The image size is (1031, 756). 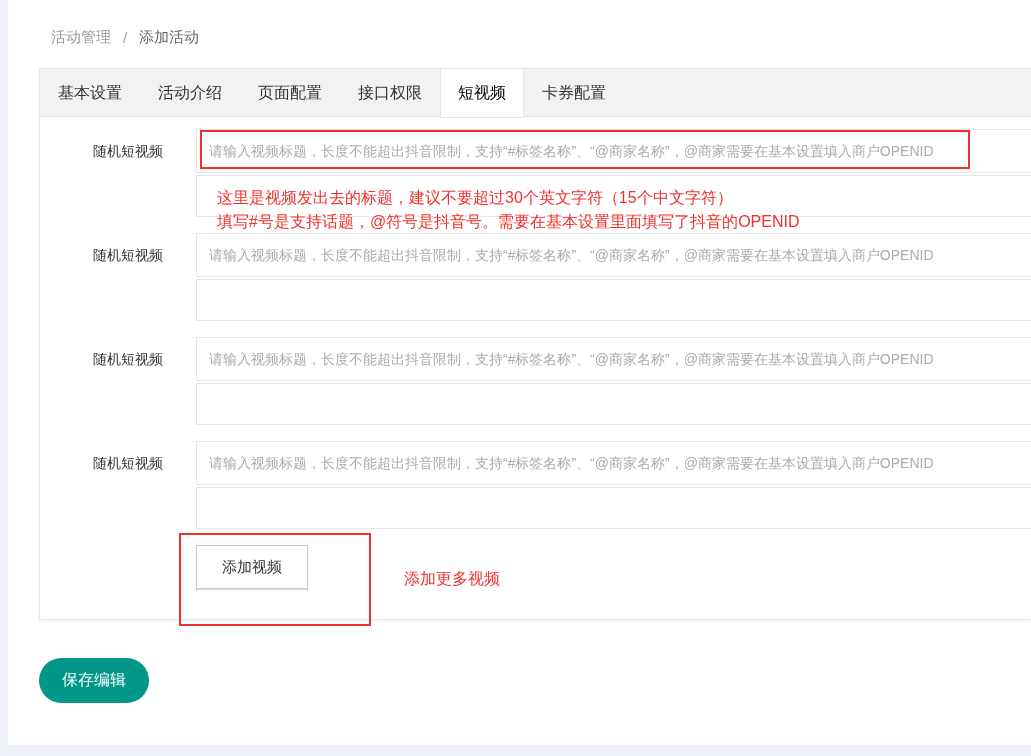 I want to click on save-button: 保存编辑, so click(x=94, y=680).